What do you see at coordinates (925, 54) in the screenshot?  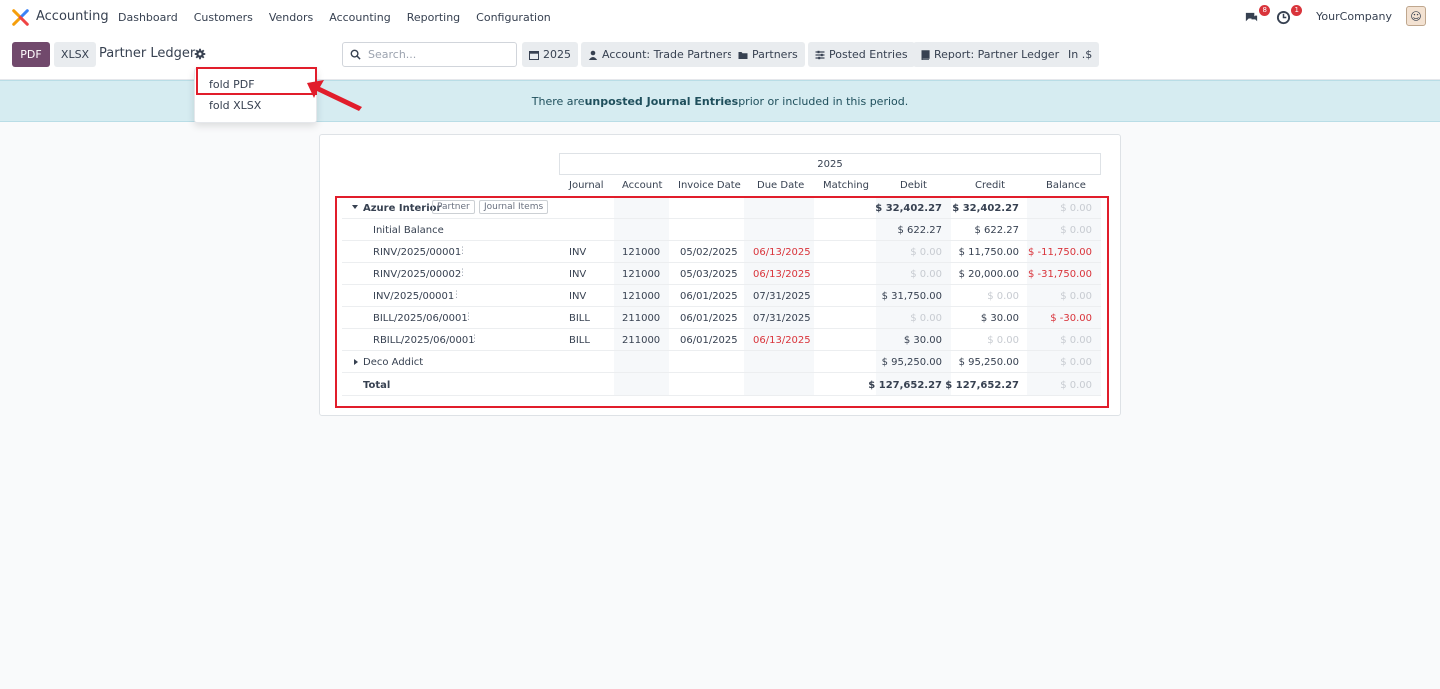 I see `book-icon` at bounding box center [925, 54].